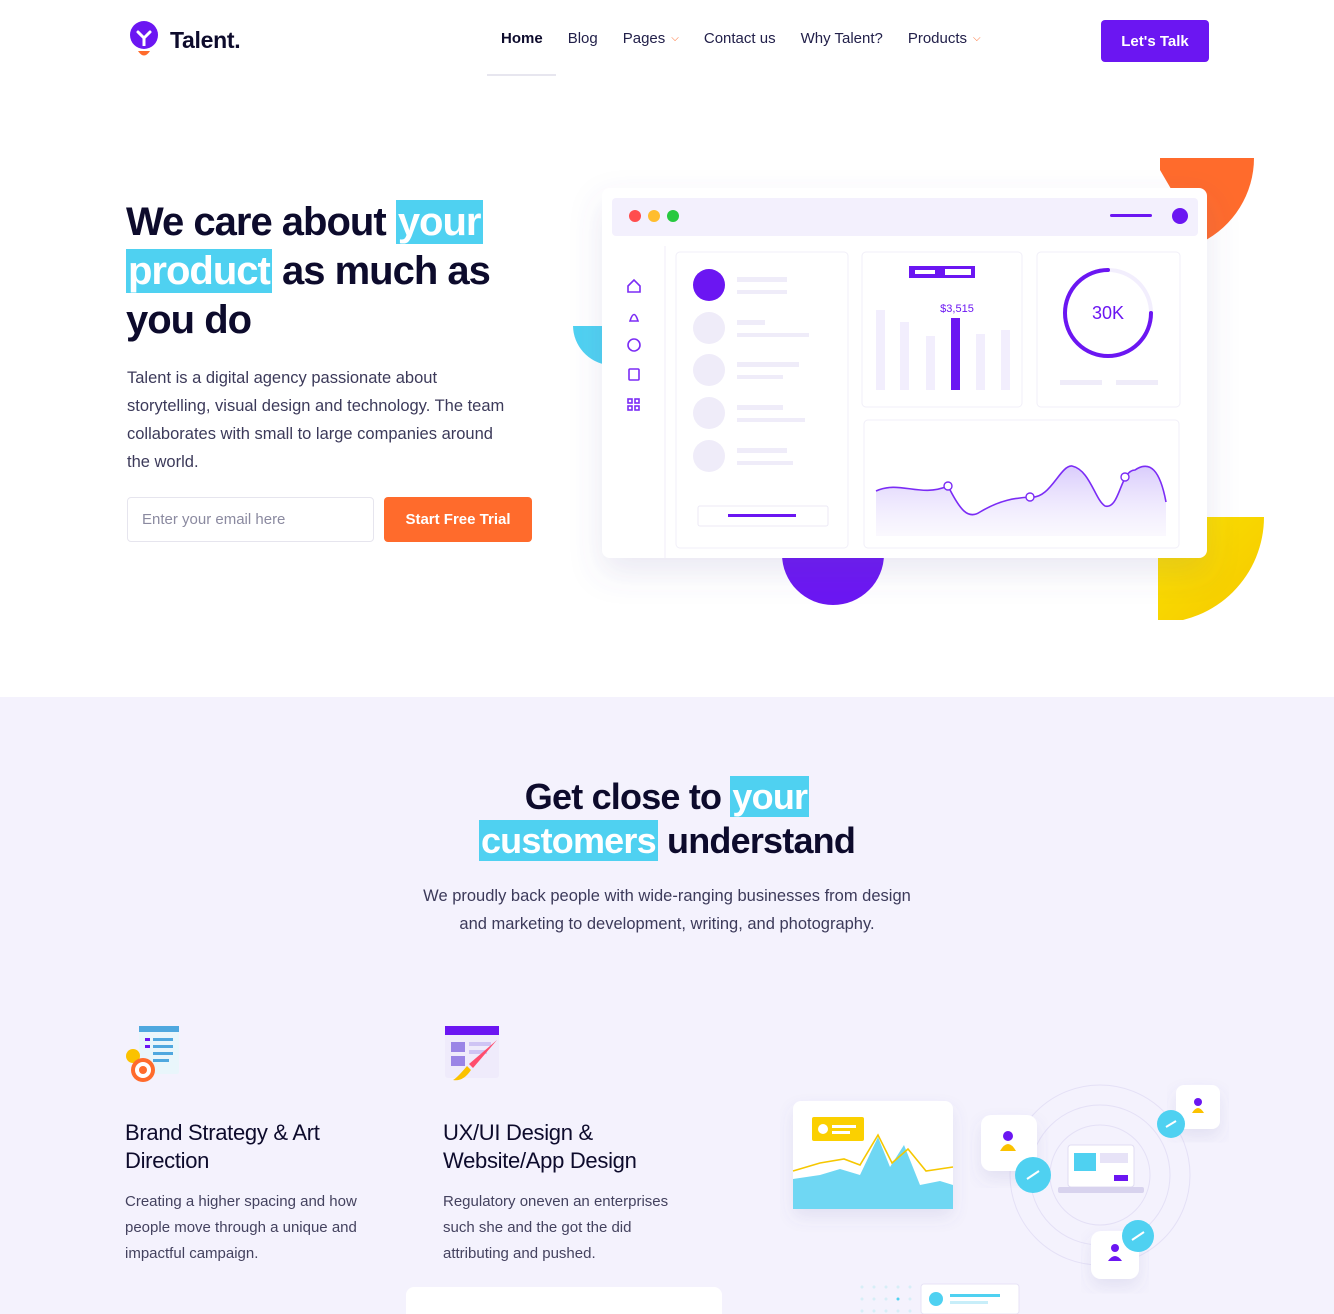  Describe the element at coordinates (250, 519) in the screenshot. I see `email-input` at that location.